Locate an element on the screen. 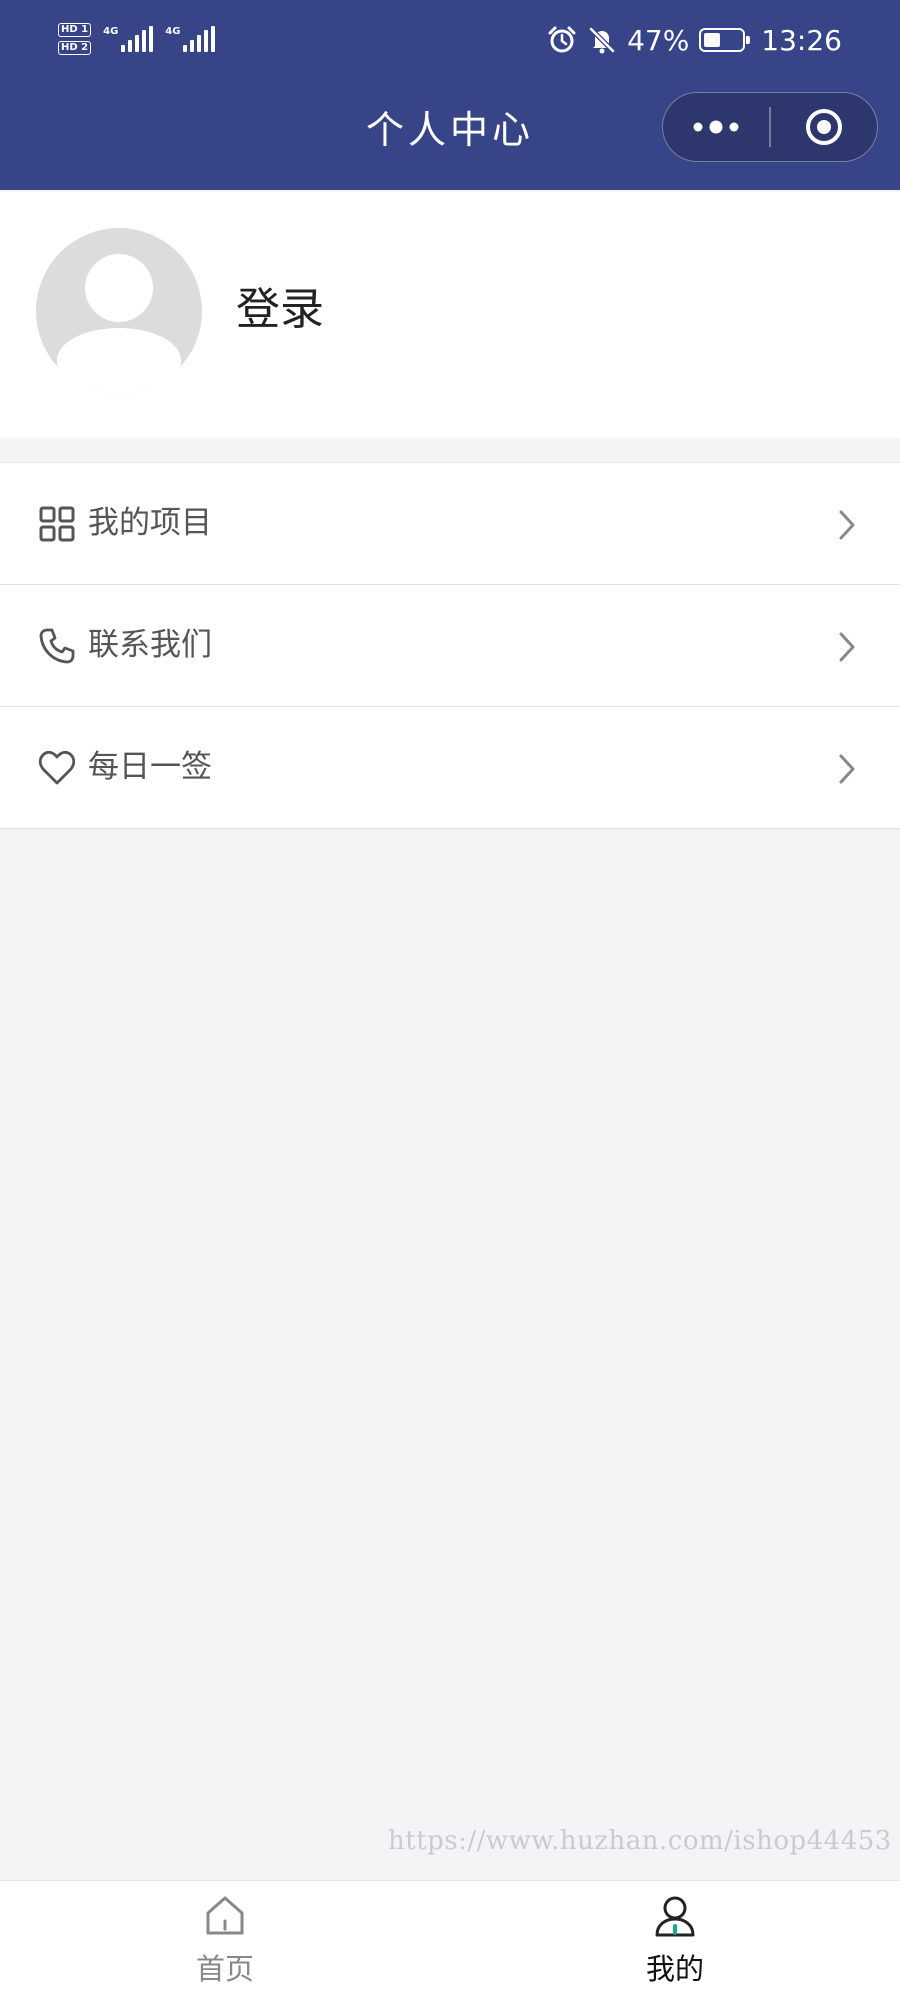 Image resolution: width=900 pixels, height=2000 pixels. bottom-tab-bar: 首页 我的 is located at coordinates (450, 1940).